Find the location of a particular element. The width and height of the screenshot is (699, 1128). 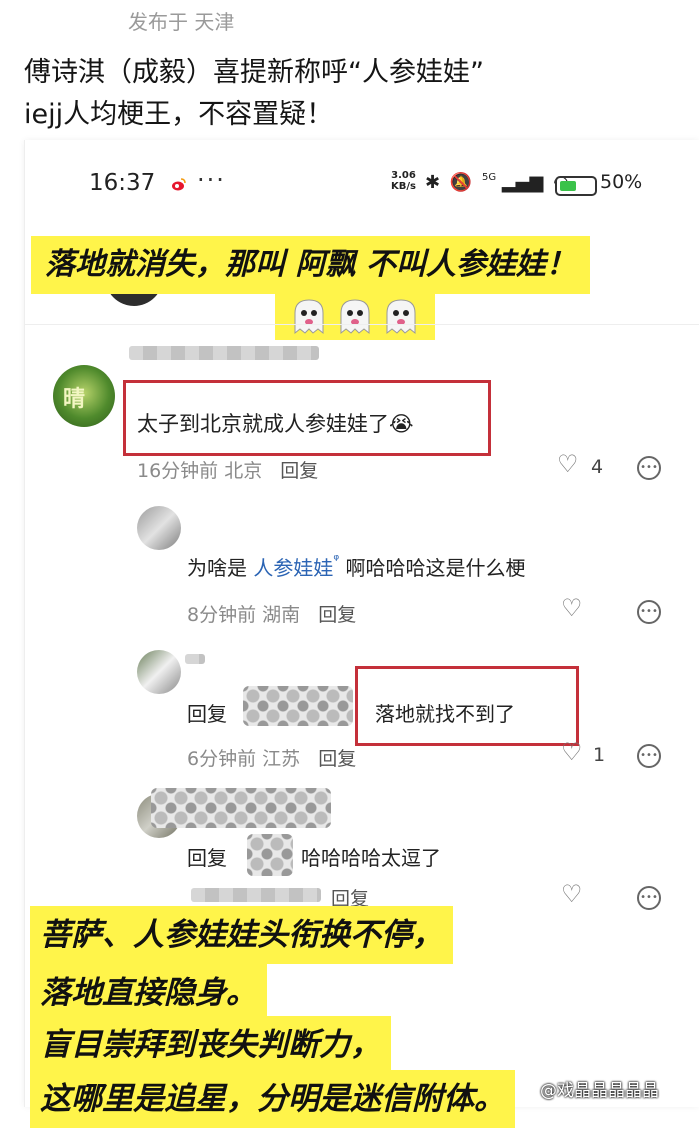

reply-text: 为啥是 人参娃娃ᵠ 啊哈哈哈这是什么梗 is located at coordinates (356, 566).